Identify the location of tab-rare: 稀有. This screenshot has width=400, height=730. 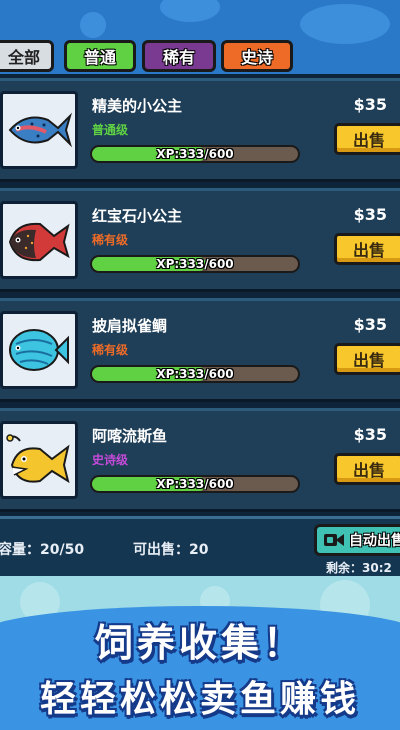
(179, 56).